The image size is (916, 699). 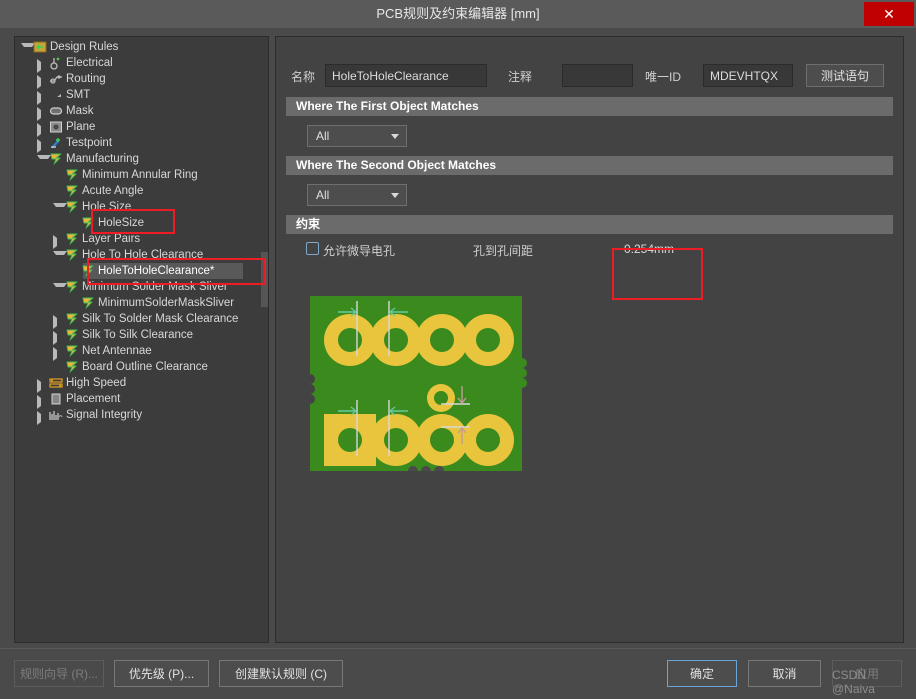 What do you see at coordinates (56, 415) in the screenshot?
I see `signal-integrity-icon` at bounding box center [56, 415].